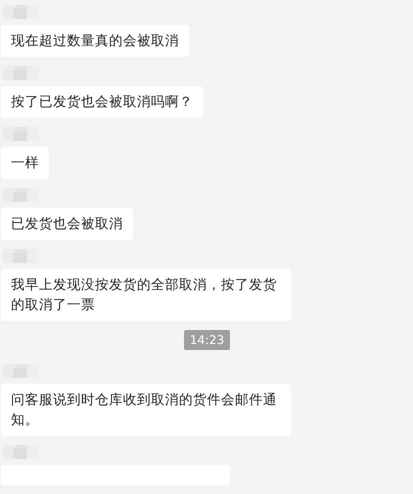 This screenshot has height=494, width=413. Describe the element at coordinates (95, 41) in the screenshot. I see `message-bubble: 现在超过数量真的会被取消` at that location.